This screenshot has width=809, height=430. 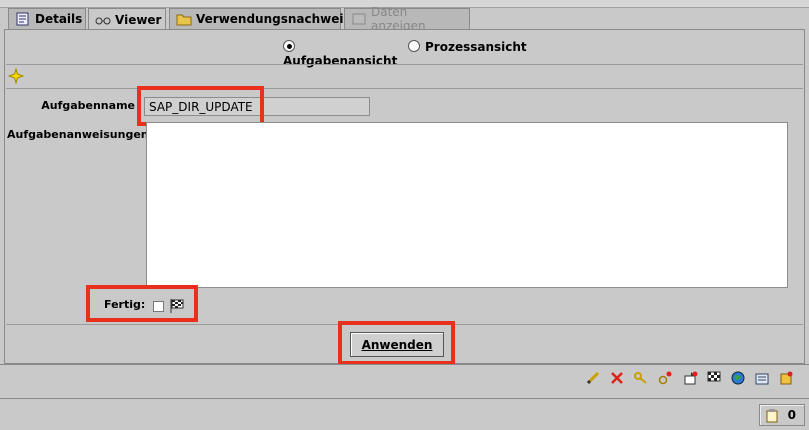 What do you see at coordinates (404, 414) in the screenshot?
I see `status-bar` at bounding box center [404, 414].